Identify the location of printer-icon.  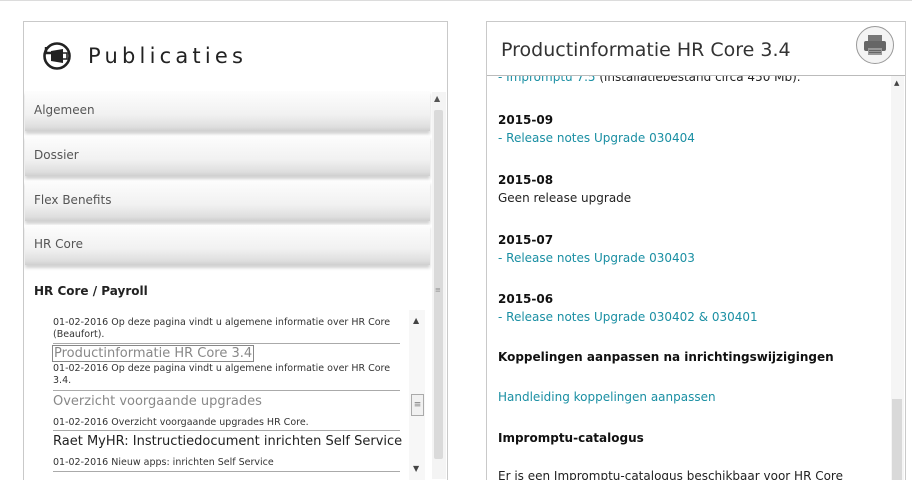
(875, 45).